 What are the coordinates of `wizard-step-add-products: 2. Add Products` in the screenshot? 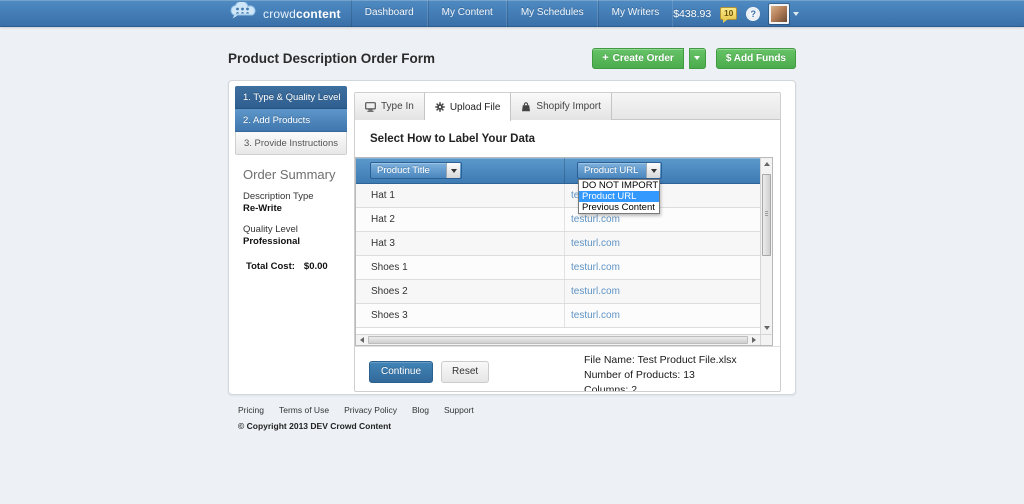 It's located at (291, 120).